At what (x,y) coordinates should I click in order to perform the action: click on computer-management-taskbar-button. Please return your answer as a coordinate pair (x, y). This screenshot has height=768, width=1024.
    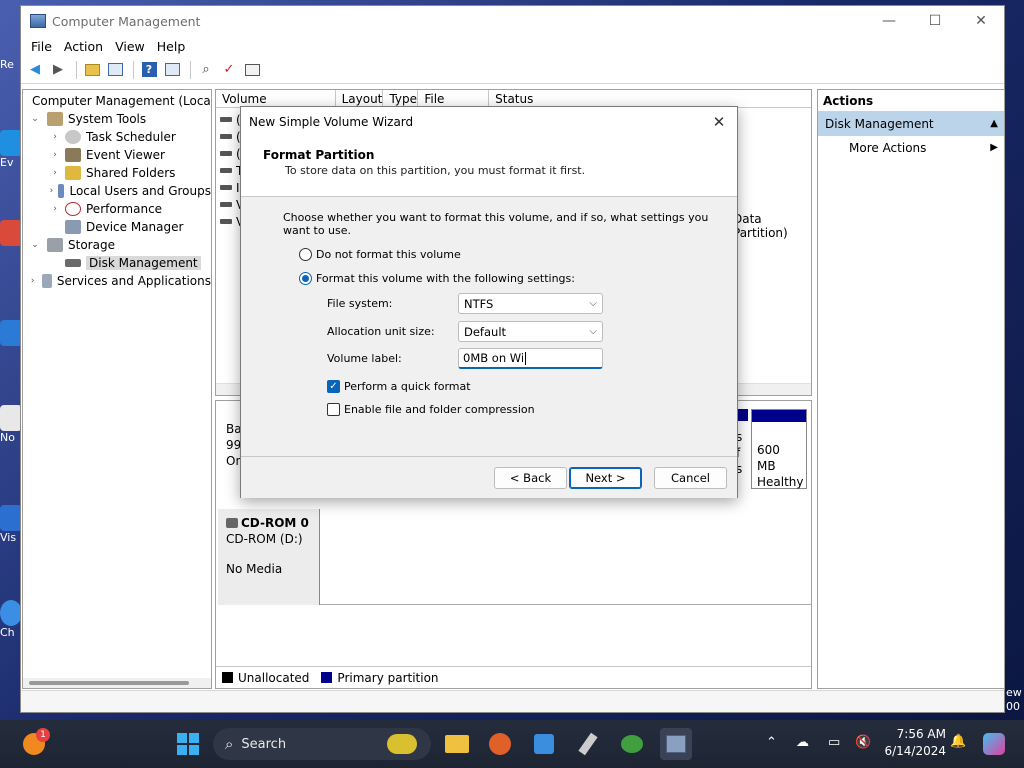
    Looking at the image, I should click on (676, 744).